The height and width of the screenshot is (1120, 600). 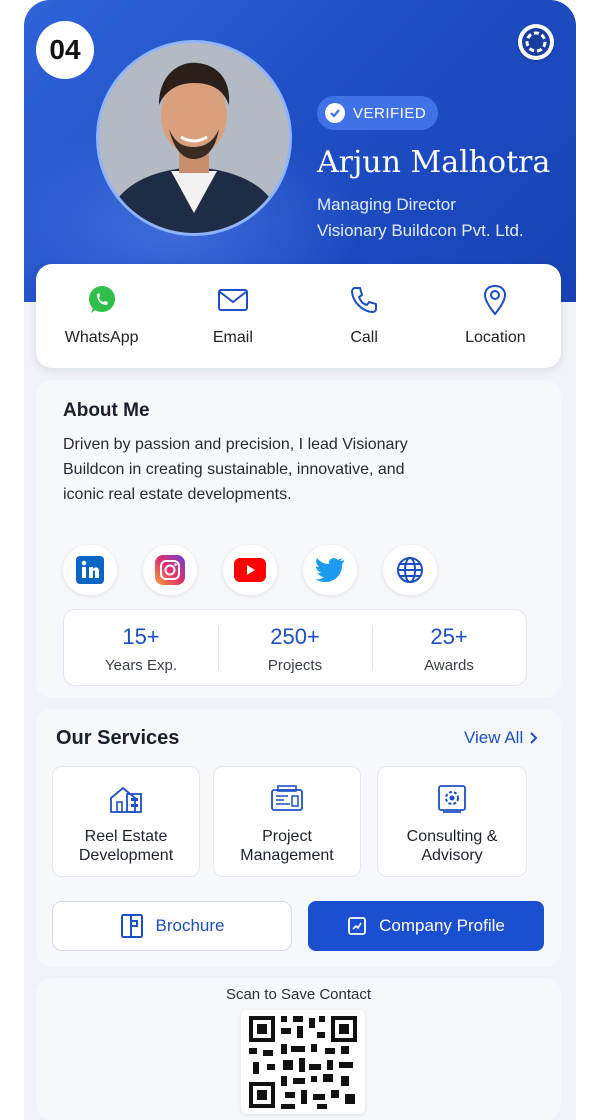 What do you see at coordinates (364, 316) in the screenshot?
I see `call-button: Call` at bounding box center [364, 316].